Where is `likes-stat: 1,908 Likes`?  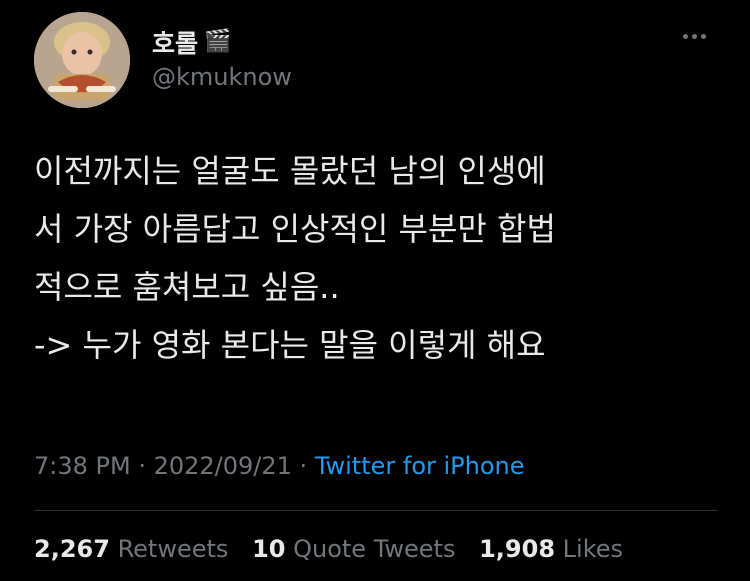 likes-stat: 1,908 Likes is located at coordinates (551, 549).